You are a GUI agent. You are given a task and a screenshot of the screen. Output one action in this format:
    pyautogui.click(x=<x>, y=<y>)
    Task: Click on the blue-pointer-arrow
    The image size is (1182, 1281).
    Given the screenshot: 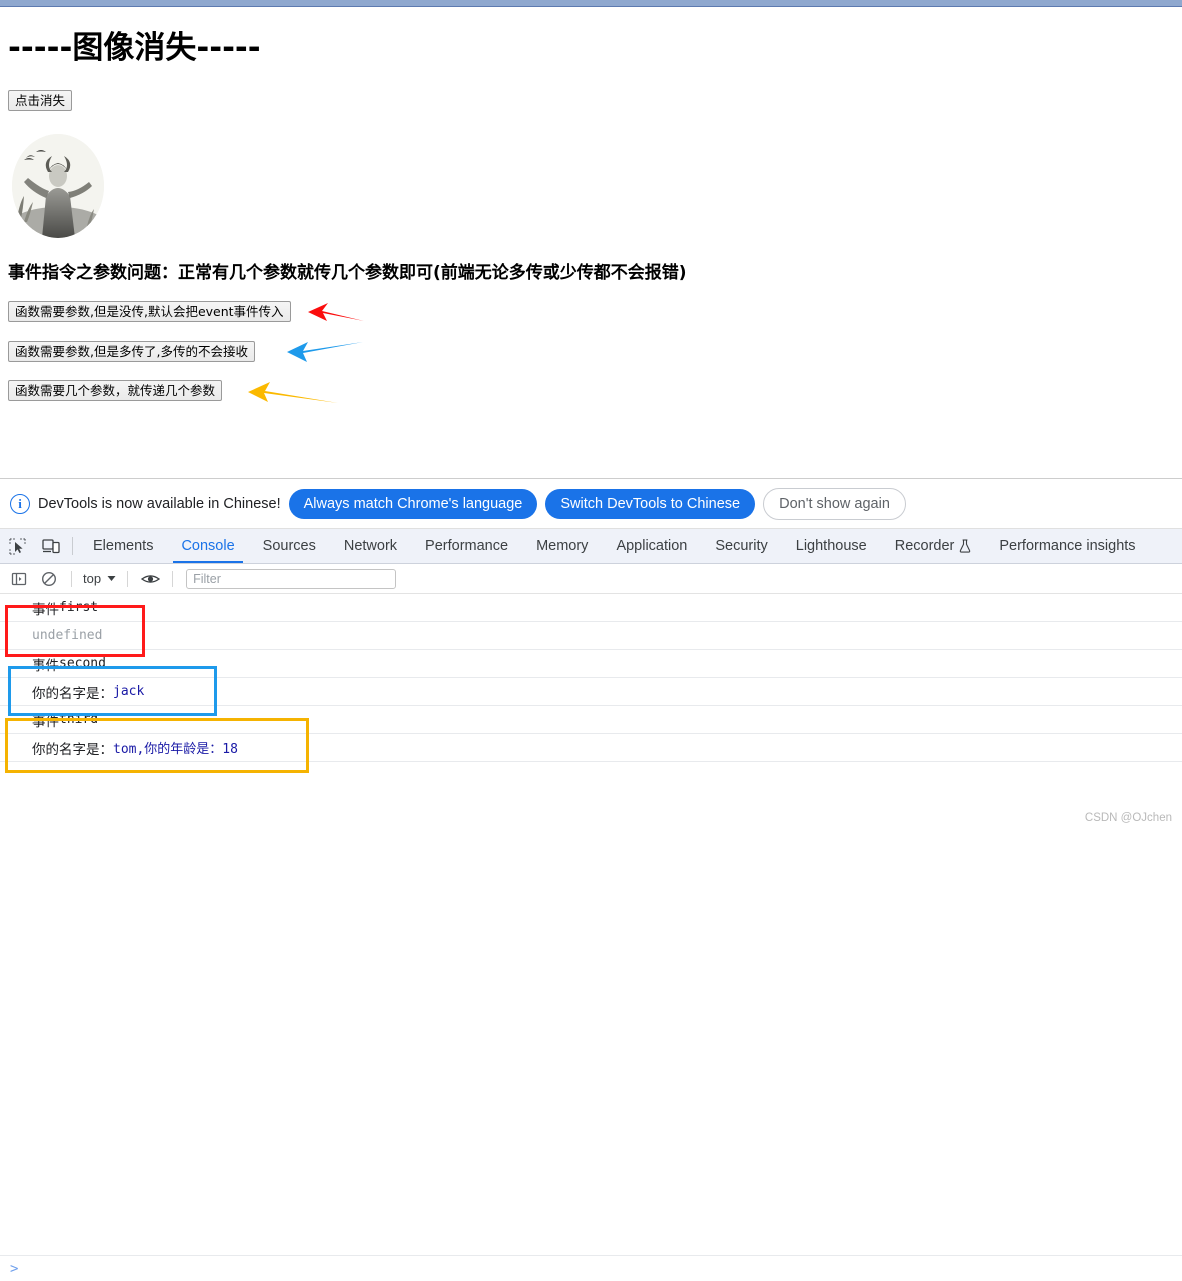 What is the action you would take?
    pyautogui.click(x=325, y=352)
    